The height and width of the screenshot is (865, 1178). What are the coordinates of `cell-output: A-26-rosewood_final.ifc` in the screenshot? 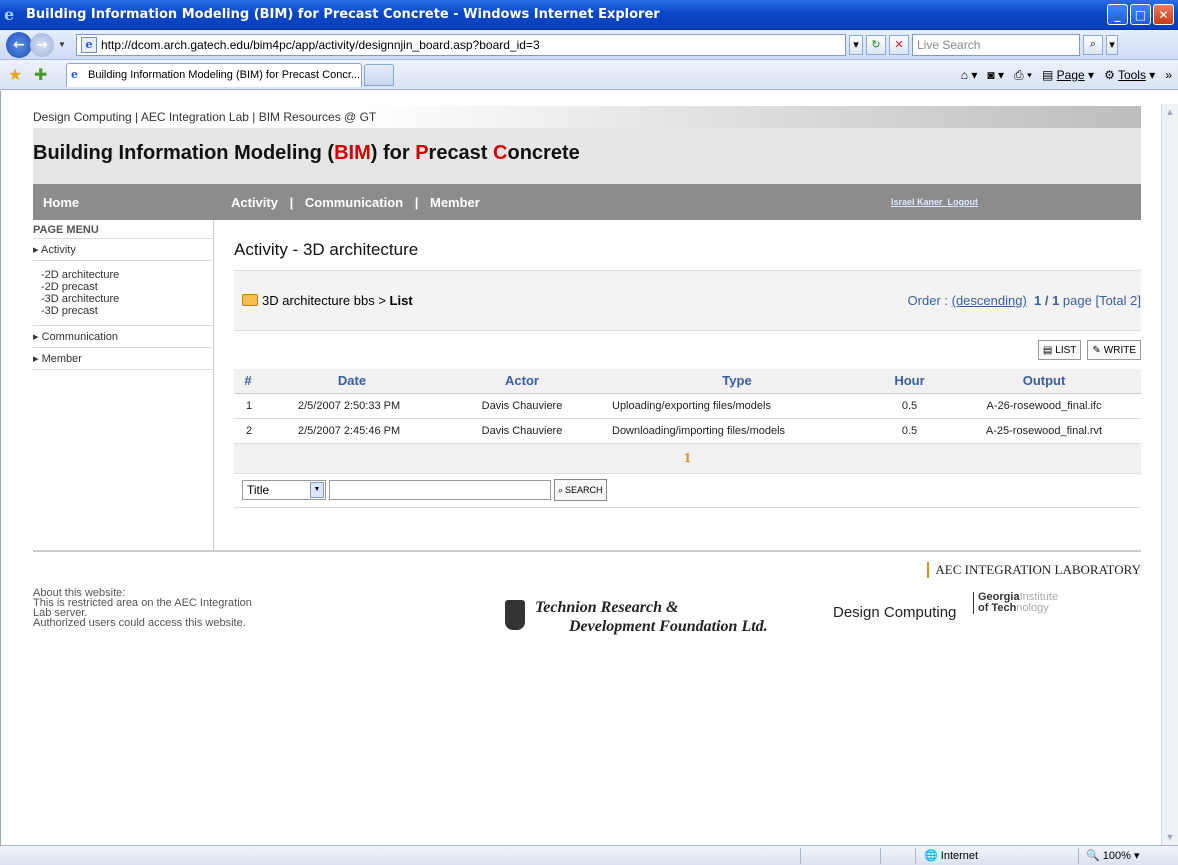 It's located at (1044, 406).